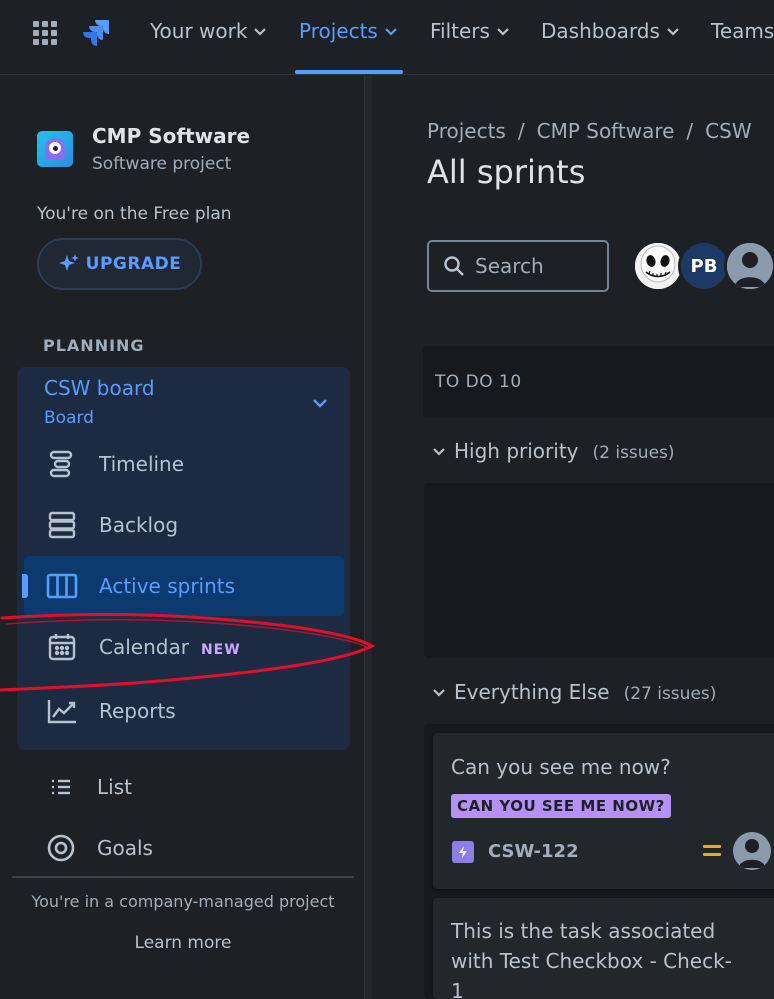  Describe the element at coordinates (220, 650) in the screenshot. I see `new-badge: NEW` at that location.